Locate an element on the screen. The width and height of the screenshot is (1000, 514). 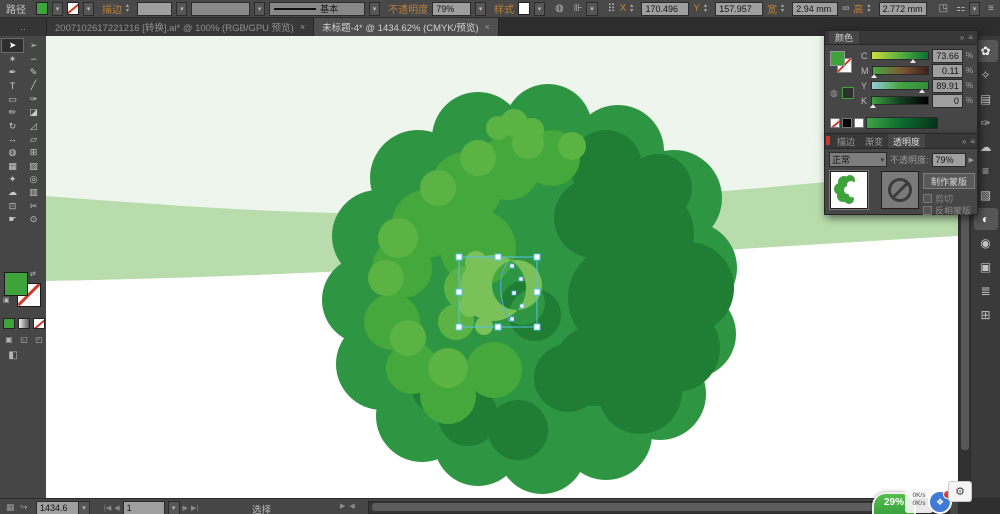
y-spinner: ▴ ▾ is located at coordinates (707, 8).